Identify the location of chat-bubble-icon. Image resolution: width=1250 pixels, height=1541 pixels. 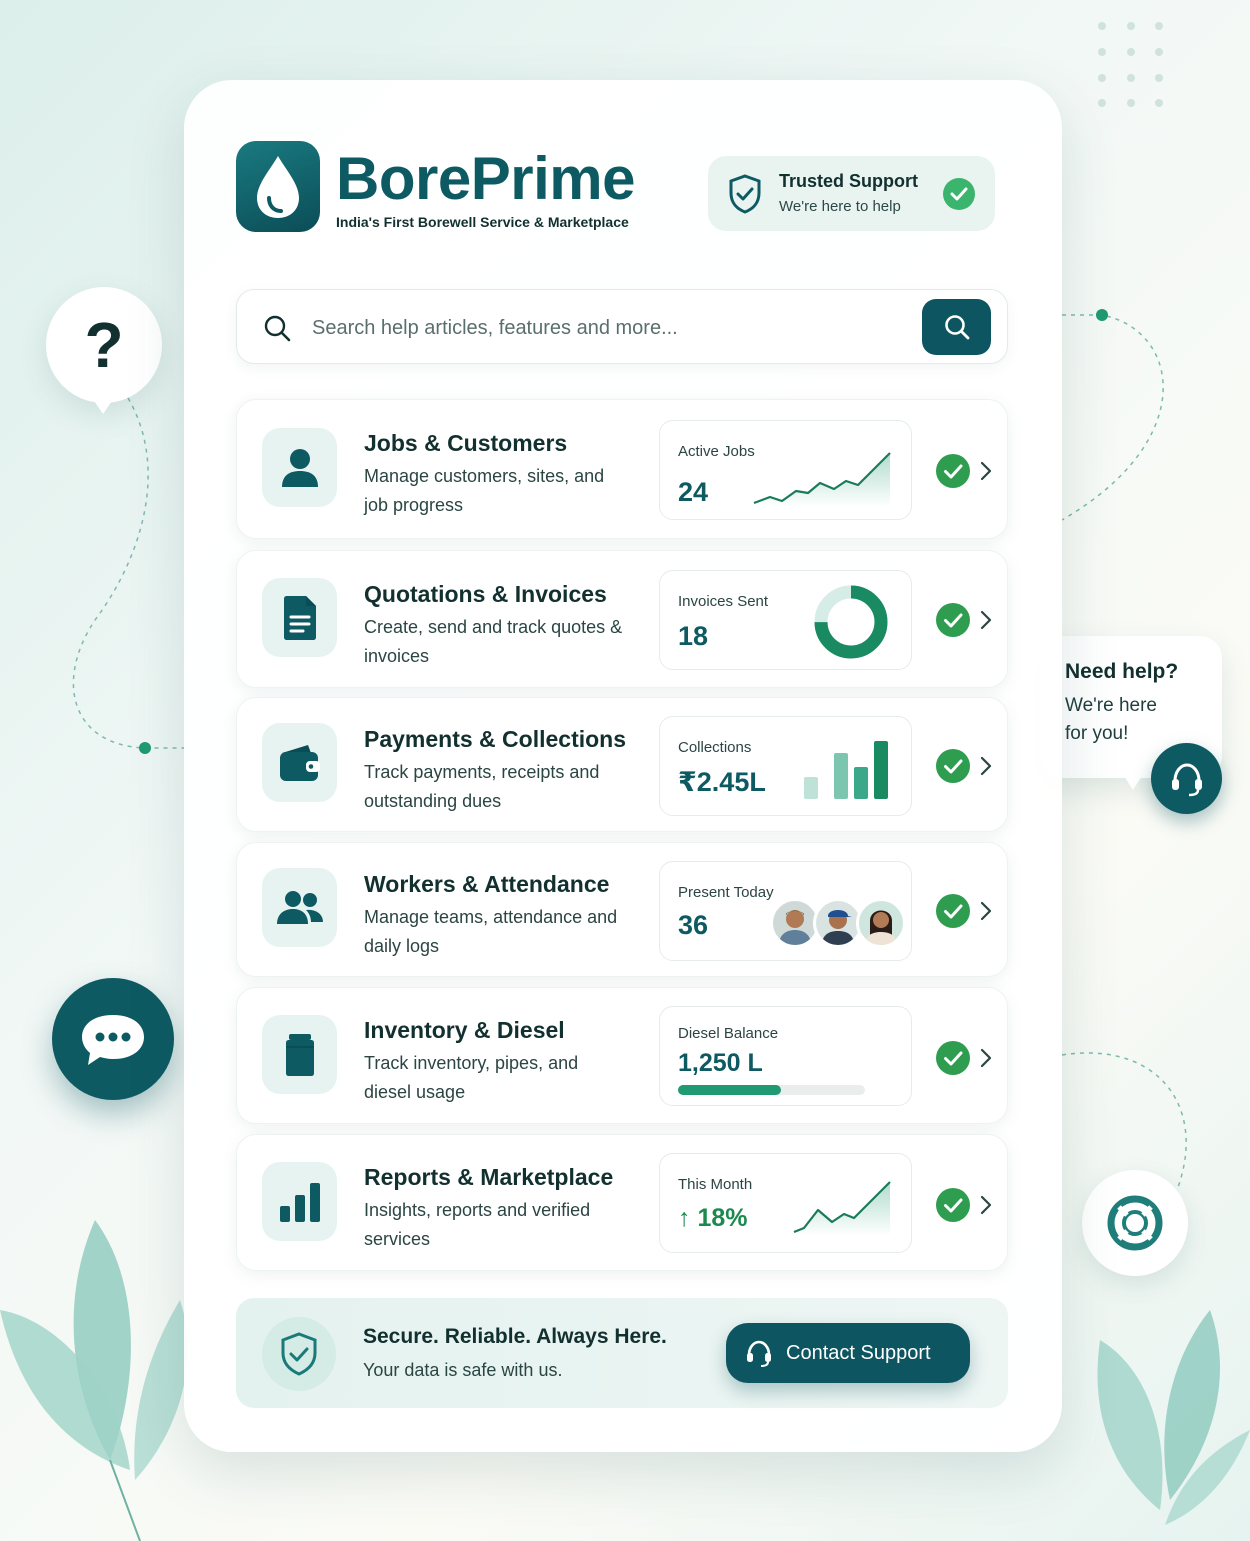
(113, 1040).